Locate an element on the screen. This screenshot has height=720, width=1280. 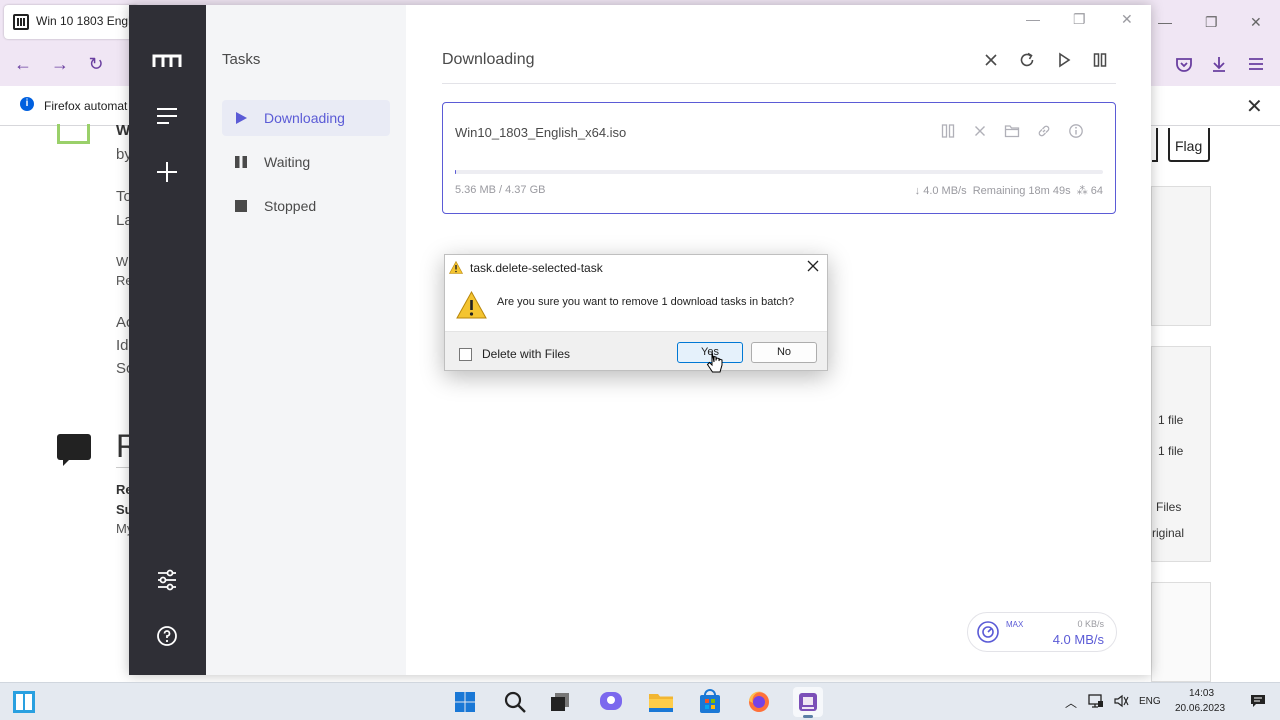
restore-icon: ❐ is located at coordinates (1211, 22).